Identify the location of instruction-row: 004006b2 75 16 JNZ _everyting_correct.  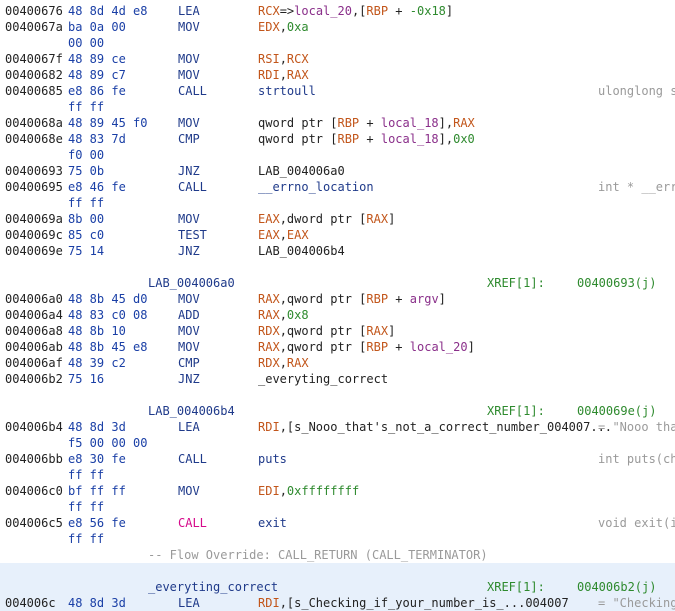
(337, 379).